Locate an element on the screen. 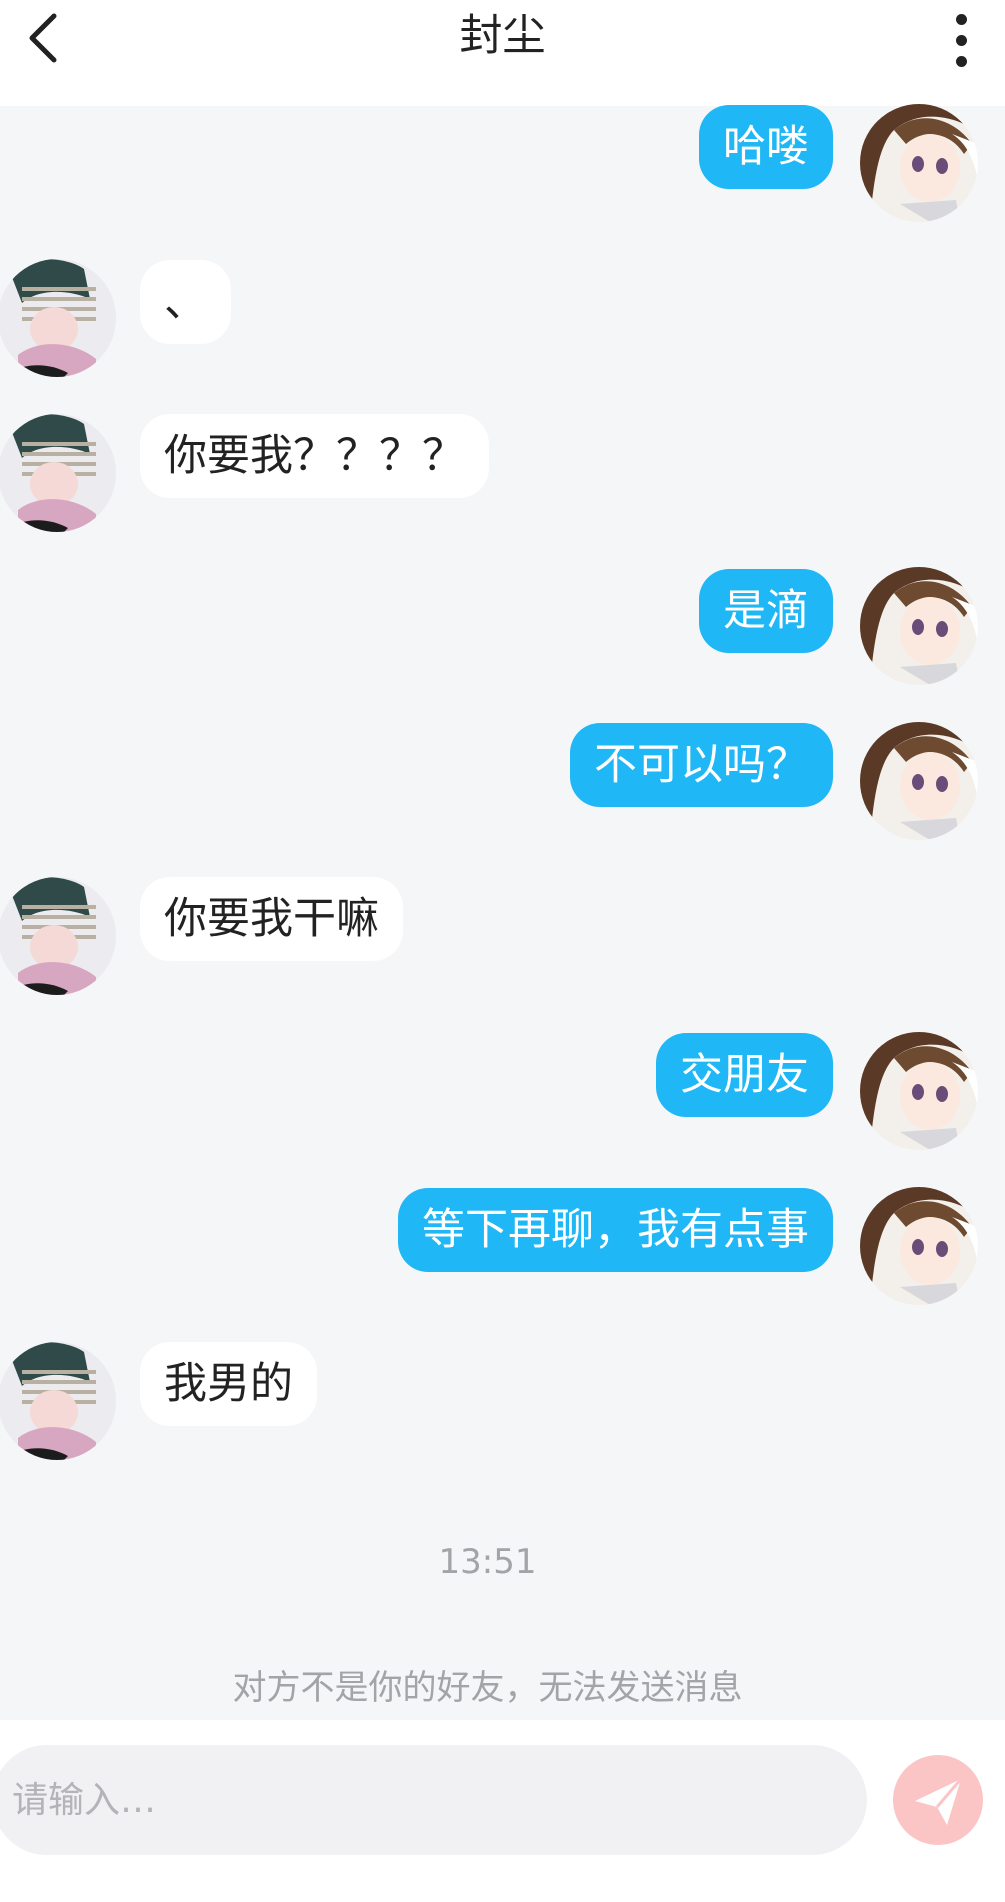  sent-message-bubble: 哈喽 is located at coordinates (766, 147).